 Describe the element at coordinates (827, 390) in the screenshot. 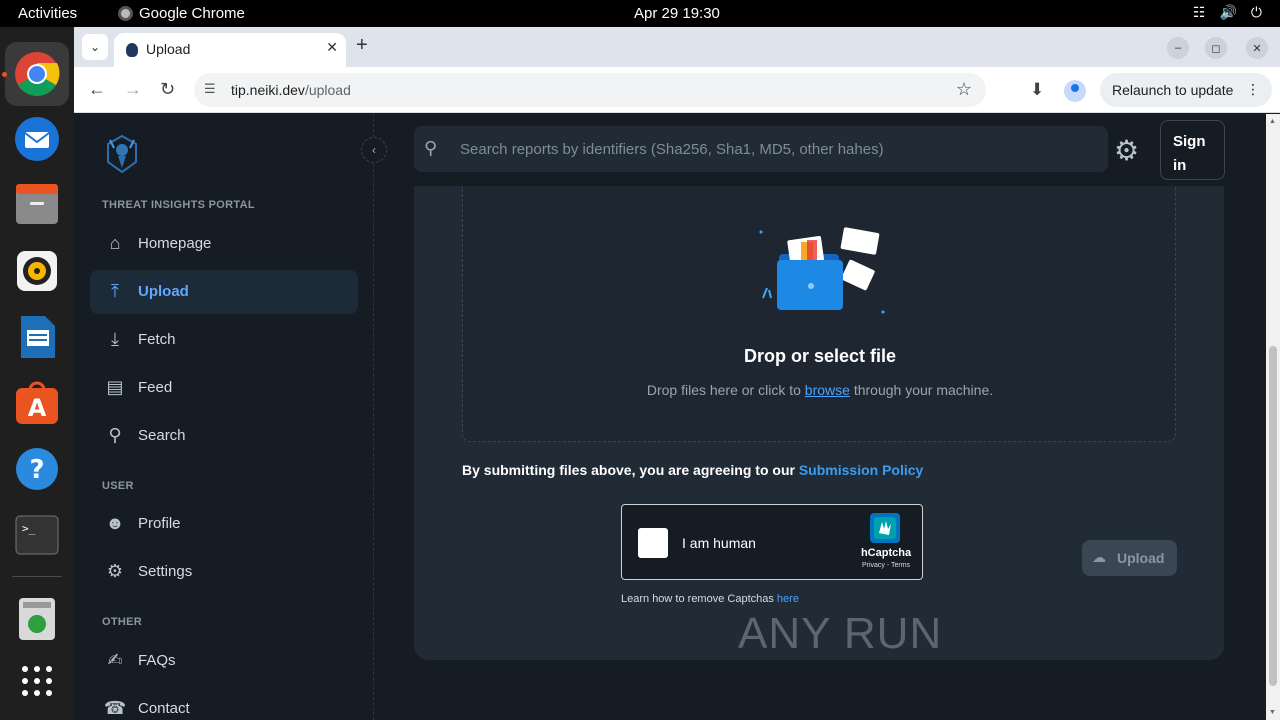

I see `browse-link: browse` at that location.